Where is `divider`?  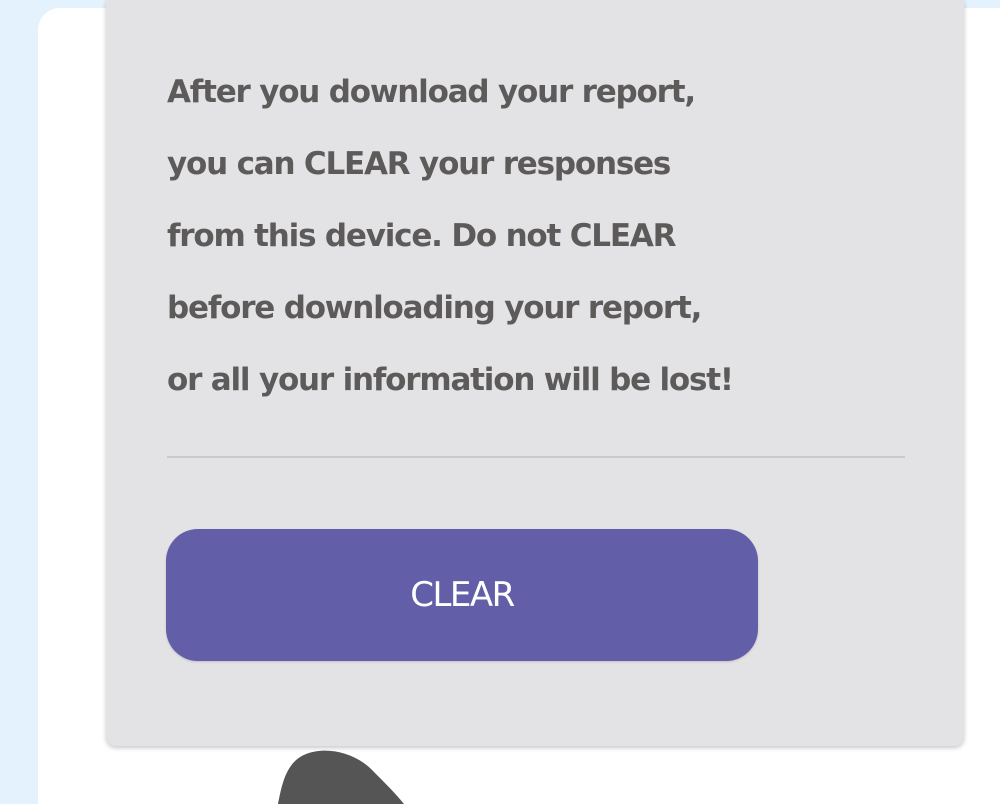
divider is located at coordinates (536, 457).